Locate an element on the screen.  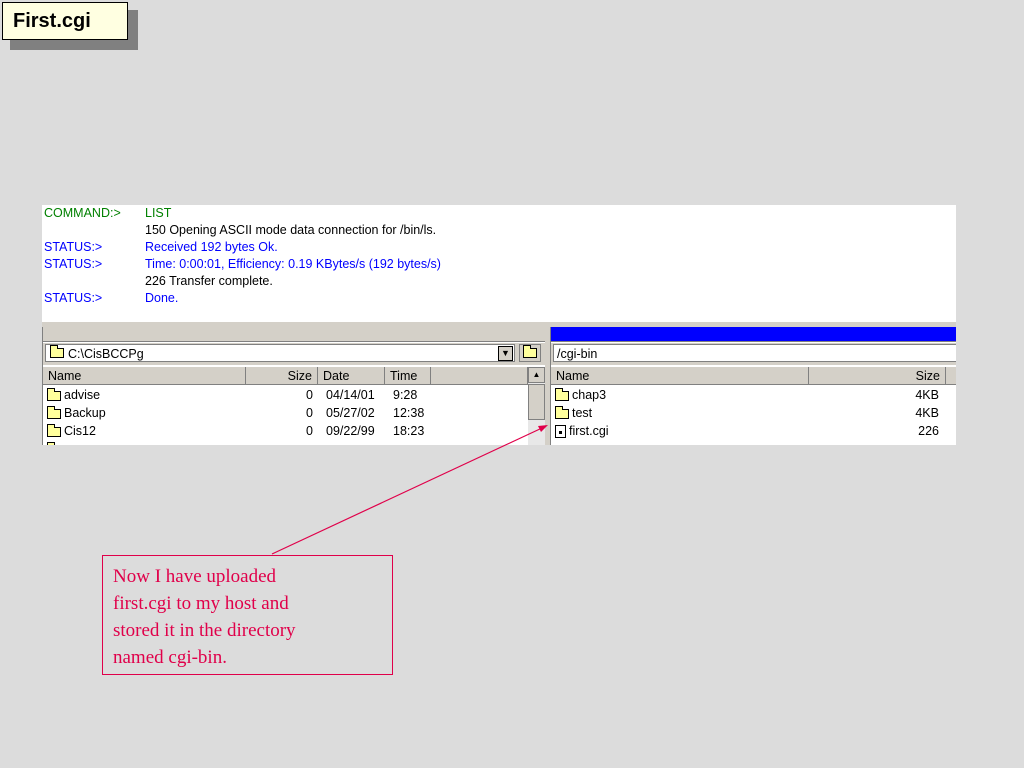
slide-title-group: First.cgi is located at coordinates (70, 26).